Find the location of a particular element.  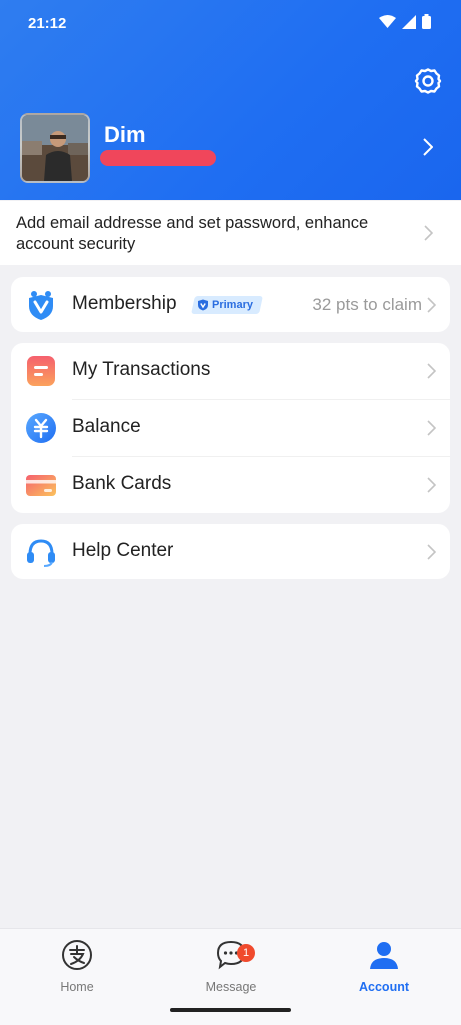

redacted-account-id is located at coordinates (158, 158).